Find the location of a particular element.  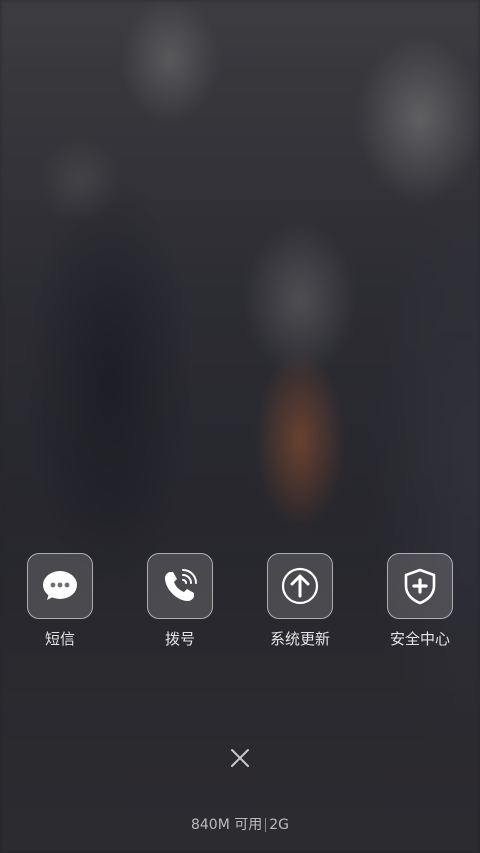

close-icon is located at coordinates (240, 758).